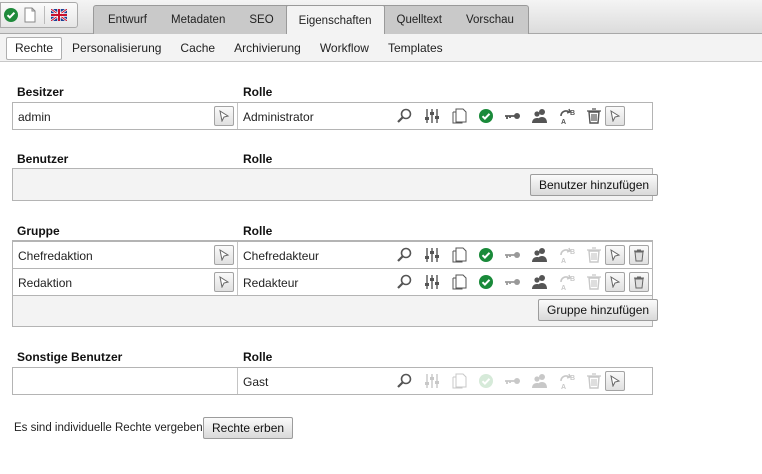  What do you see at coordinates (267, 48) in the screenshot?
I see `subtab-archivierung: Archivierung` at bounding box center [267, 48].